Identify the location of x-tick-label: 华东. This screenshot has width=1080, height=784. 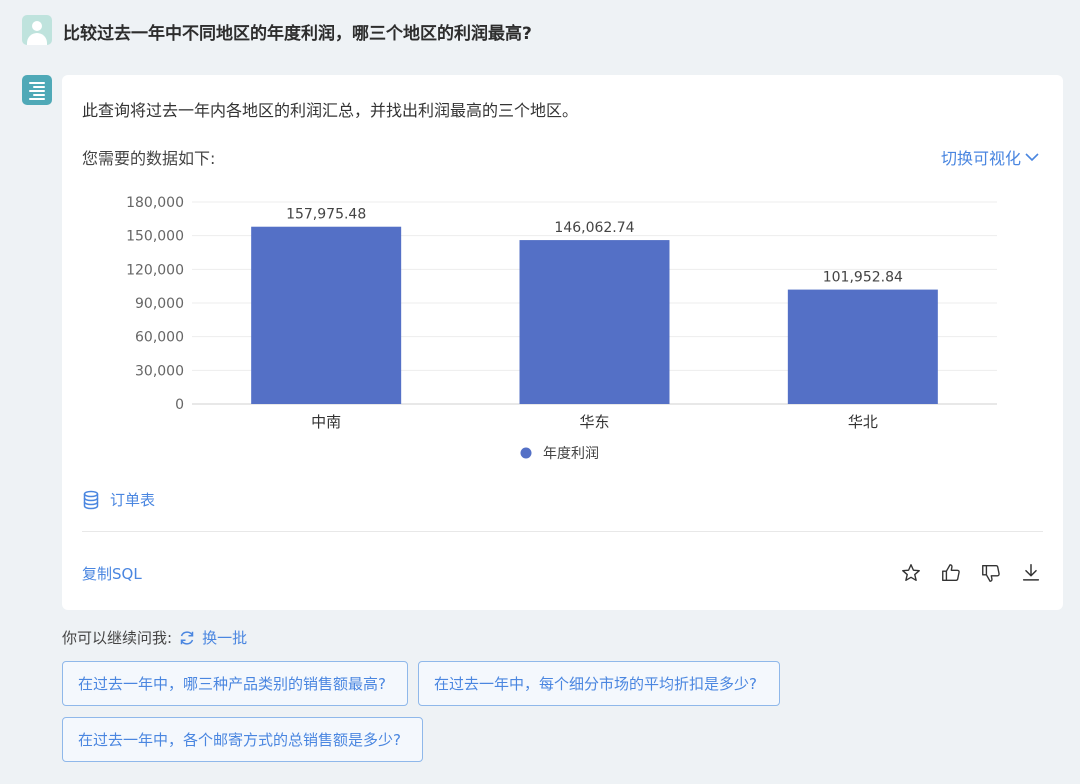
(594, 422).